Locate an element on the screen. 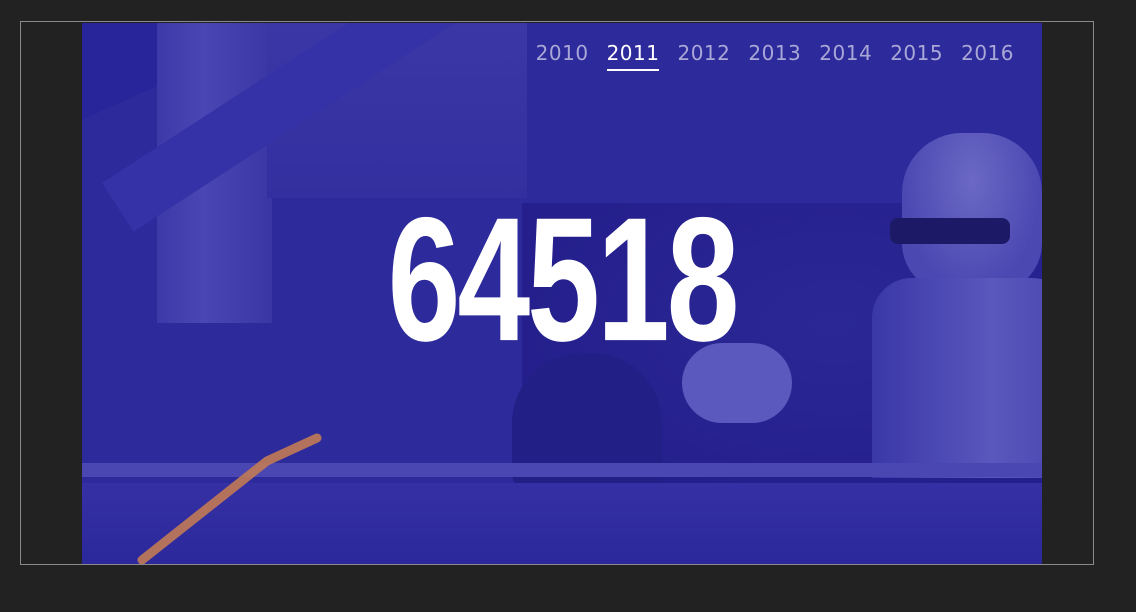  year-tab-2015: 2015 is located at coordinates (916, 56).